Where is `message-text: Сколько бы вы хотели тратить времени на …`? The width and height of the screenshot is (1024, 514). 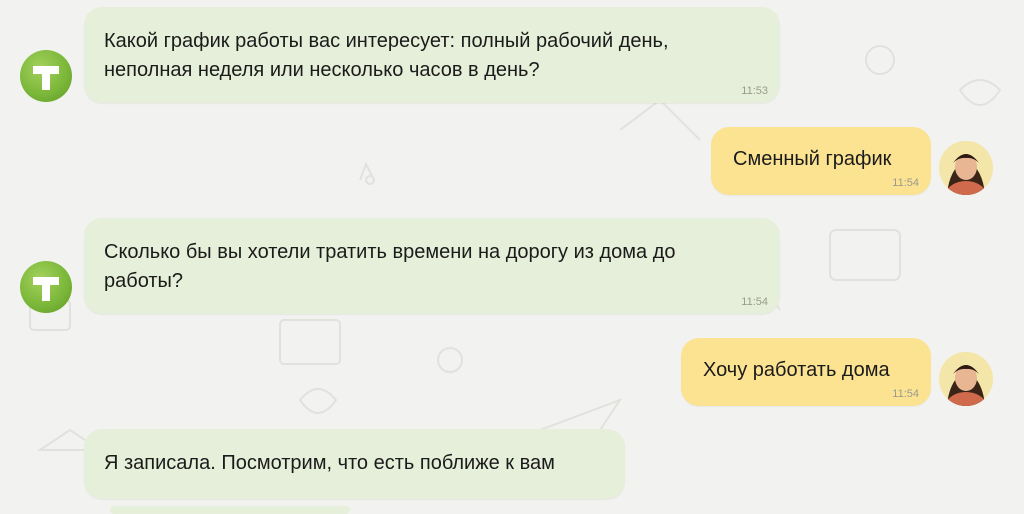 message-text: Сколько бы вы хотели тратить времени на … is located at coordinates (390, 266).